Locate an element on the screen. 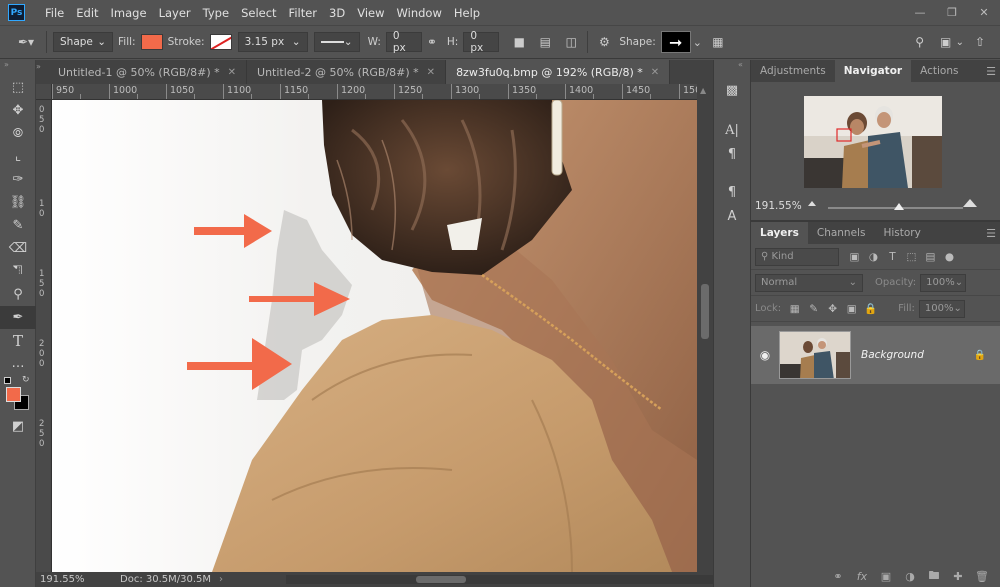 This screenshot has width=1000, height=587. menu-layer: Layer is located at coordinates (175, 13).